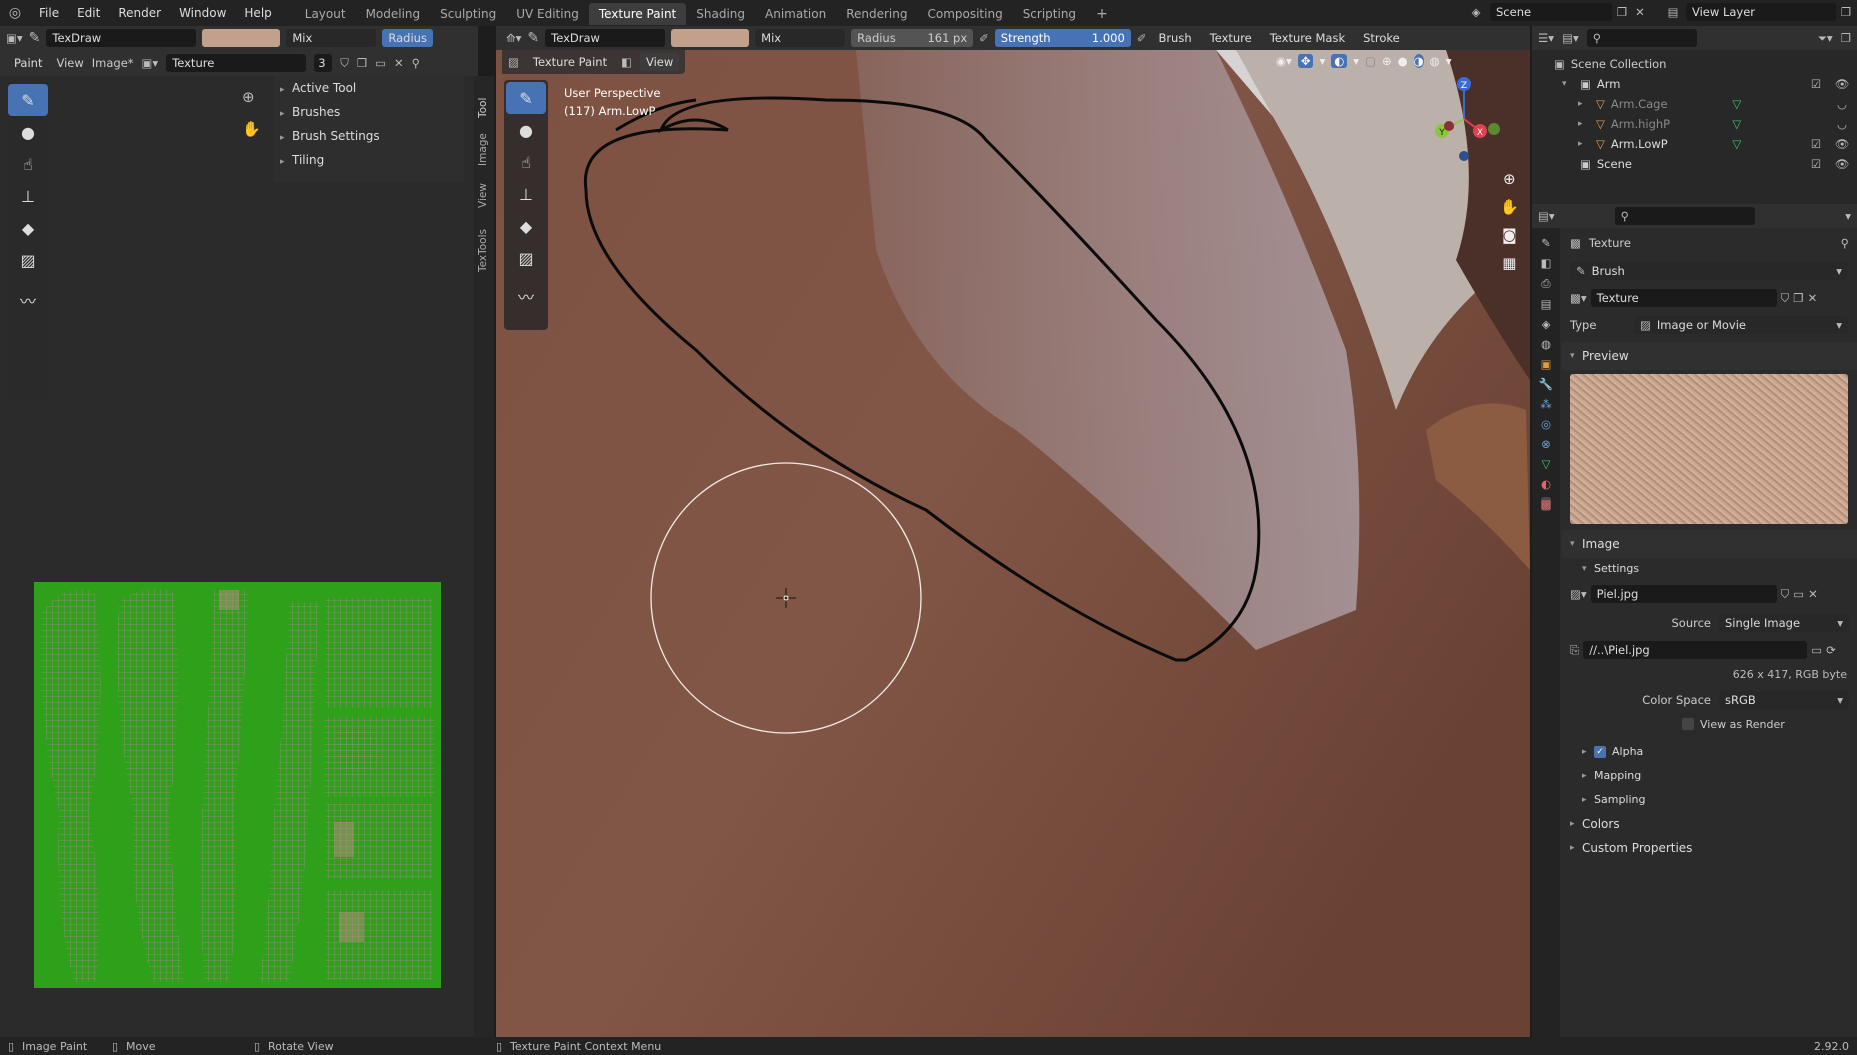 The image size is (1857, 1055). I want to click on menu-window: Window, so click(202, 13).